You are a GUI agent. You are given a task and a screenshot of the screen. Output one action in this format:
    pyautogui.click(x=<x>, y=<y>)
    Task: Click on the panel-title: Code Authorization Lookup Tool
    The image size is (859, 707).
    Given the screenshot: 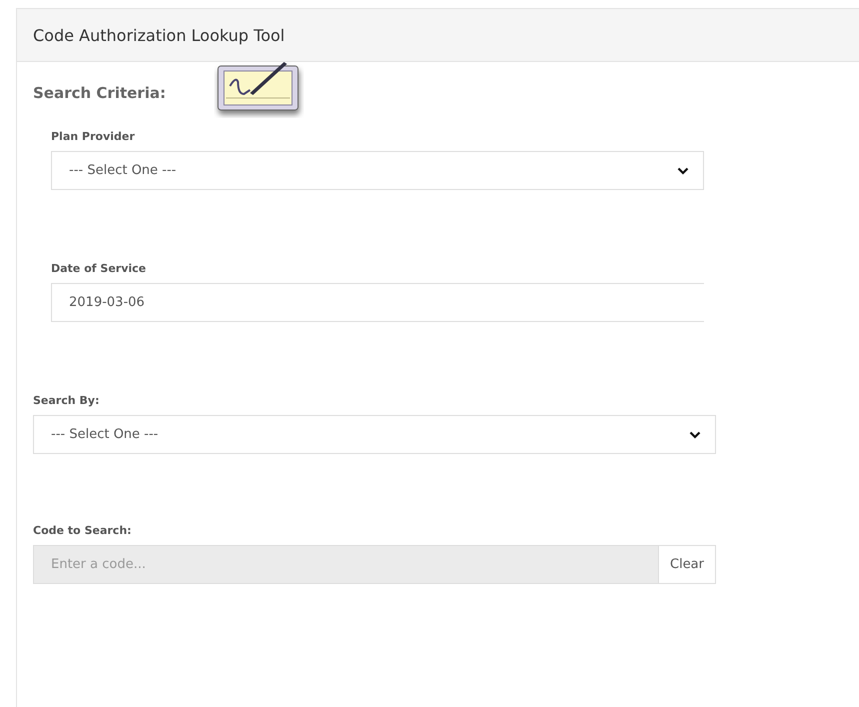 What is the action you would take?
    pyautogui.click(x=438, y=35)
    